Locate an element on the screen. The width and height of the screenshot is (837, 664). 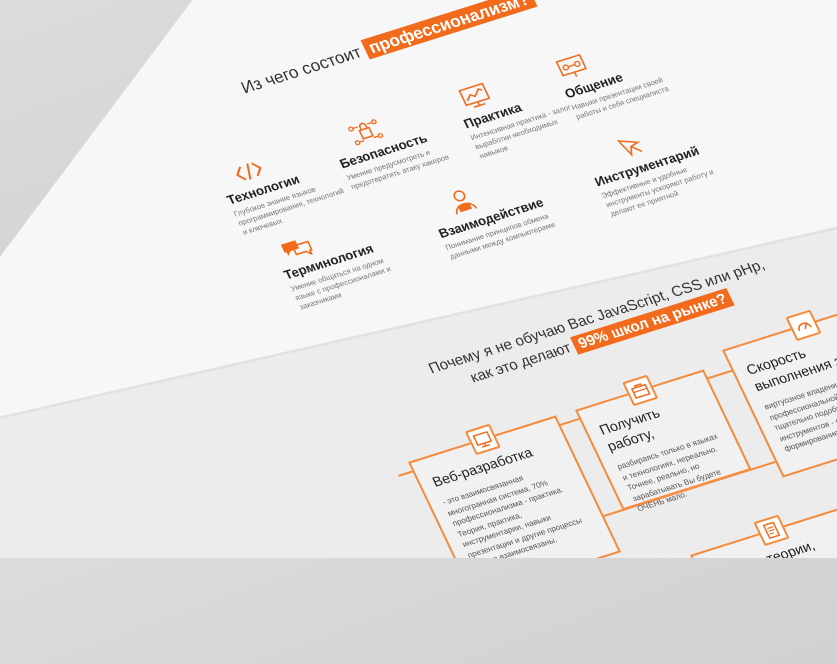
heading-prefix: Из чего состоит is located at coordinates (301, 70).